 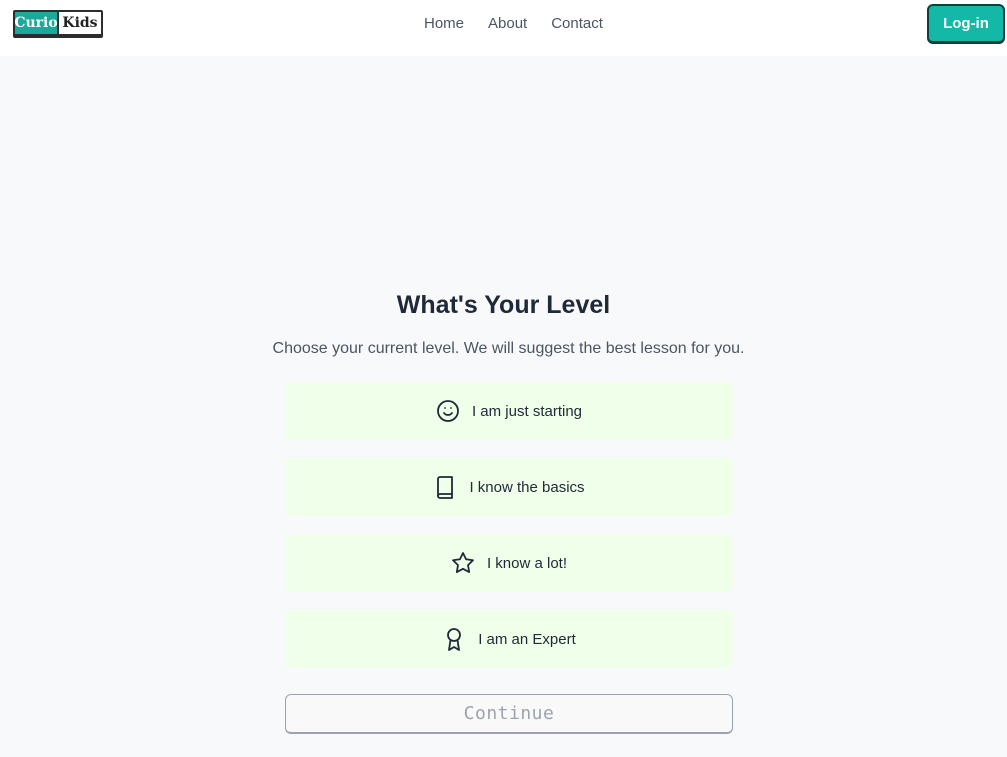 I want to click on level-option-label: I know the basics, so click(x=527, y=487).